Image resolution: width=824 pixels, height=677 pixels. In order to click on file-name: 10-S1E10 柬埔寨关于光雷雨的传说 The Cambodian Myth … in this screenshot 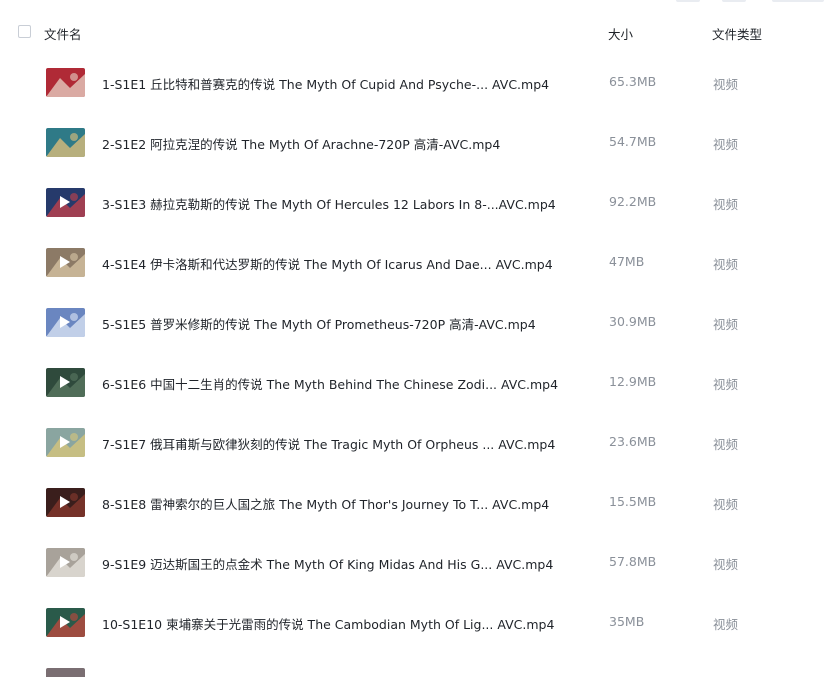, I will do `click(328, 623)`.